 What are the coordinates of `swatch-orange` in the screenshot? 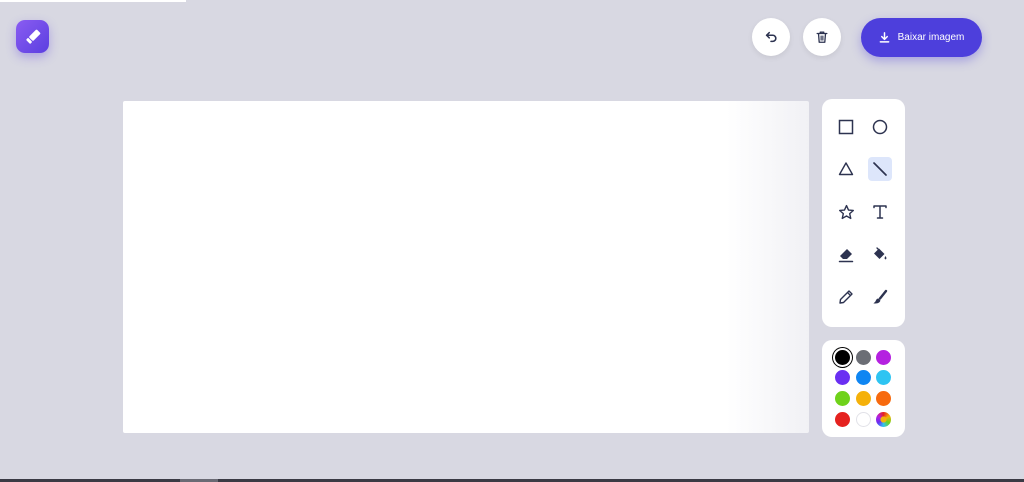 It's located at (883, 398).